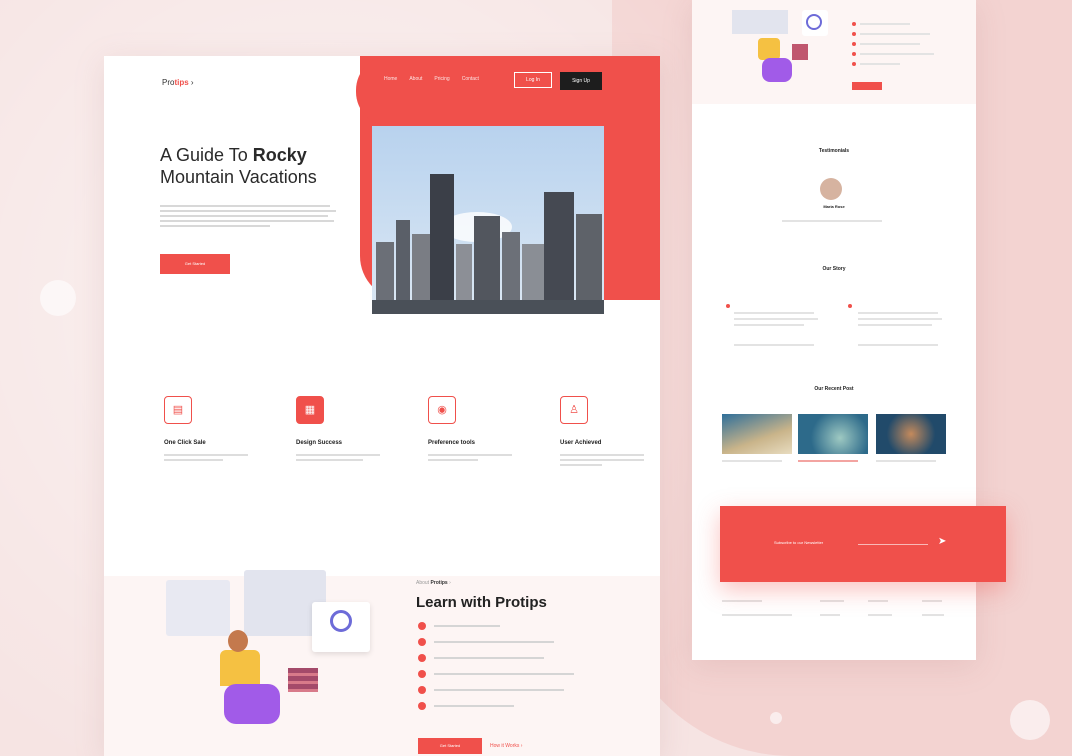 This screenshot has height=756, width=1072. I want to click on grid-icon: ▦, so click(310, 410).